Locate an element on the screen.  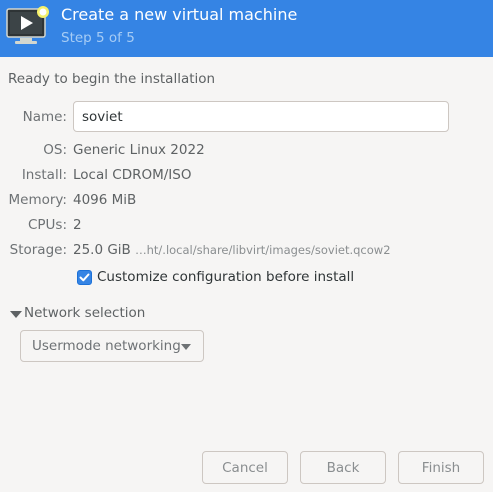
network-expander: Network selection is located at coordinates (84, 313).